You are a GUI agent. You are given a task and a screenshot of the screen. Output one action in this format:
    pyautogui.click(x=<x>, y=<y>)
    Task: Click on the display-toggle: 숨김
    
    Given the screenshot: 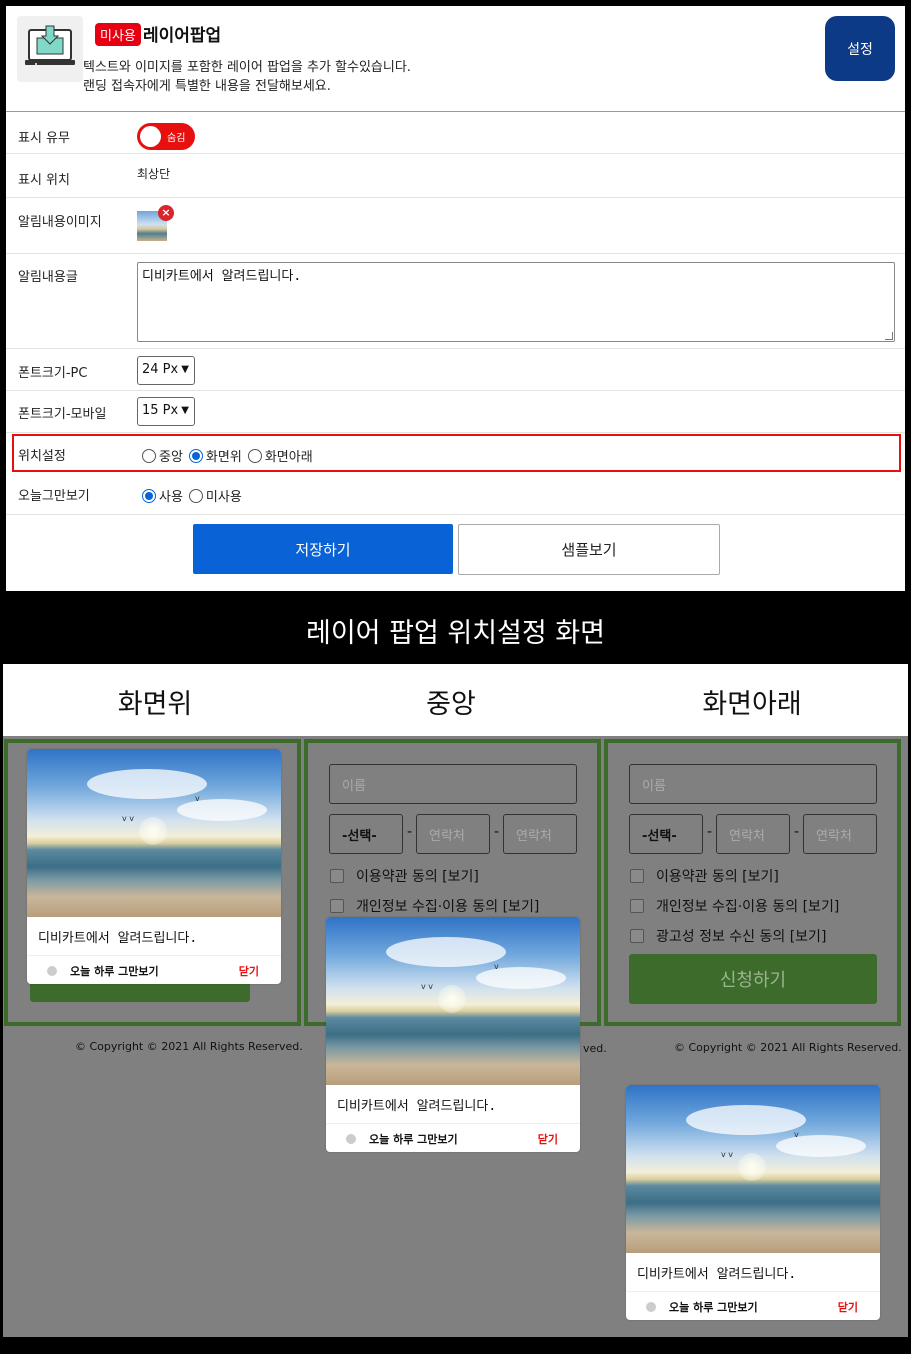 What is the action you would take?
    pyautogui.click(x=166, y=136)
    